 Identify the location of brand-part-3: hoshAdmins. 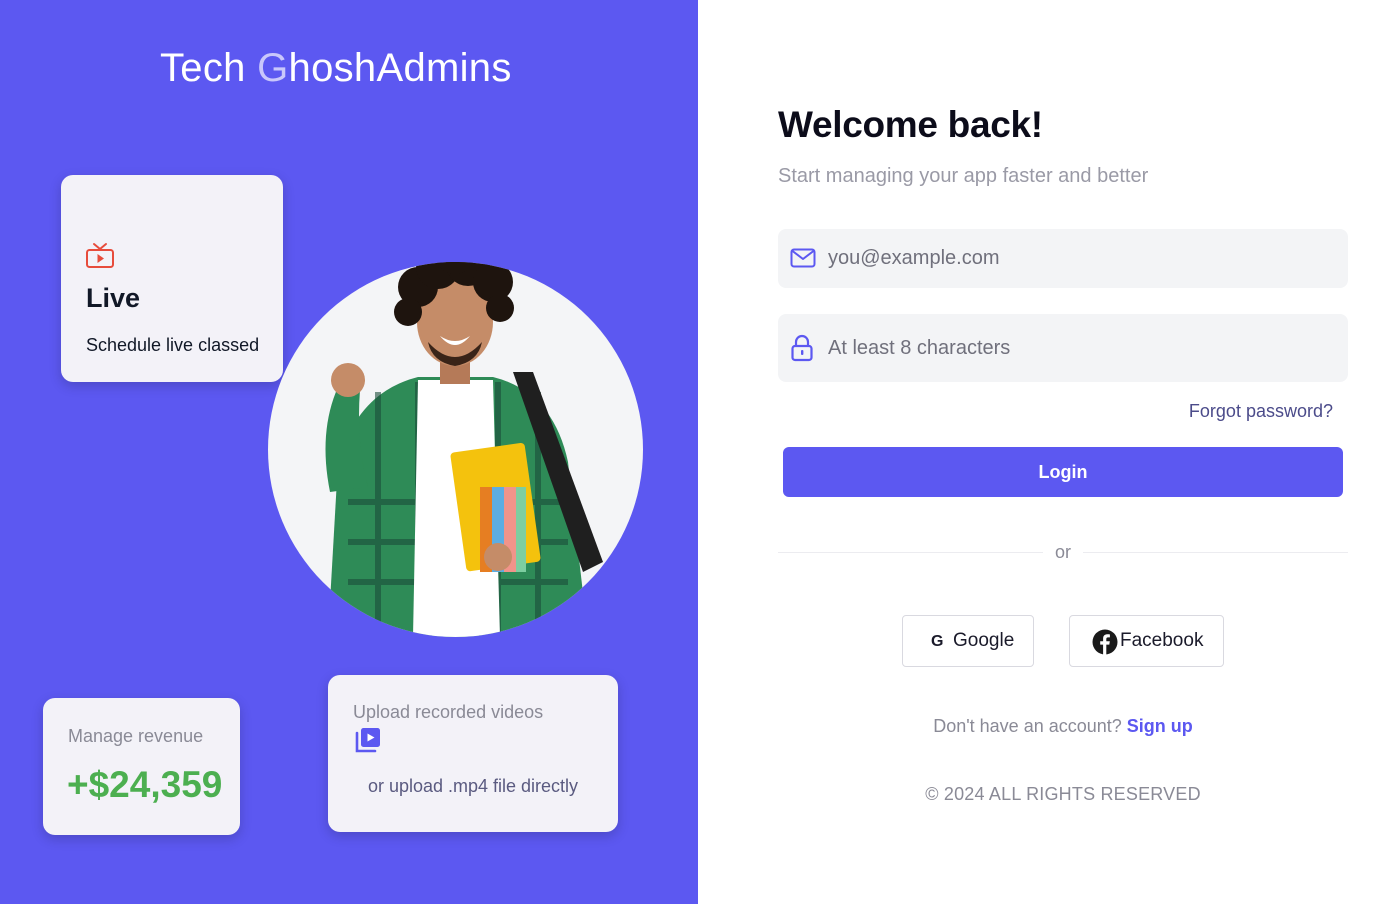
(400, 68).